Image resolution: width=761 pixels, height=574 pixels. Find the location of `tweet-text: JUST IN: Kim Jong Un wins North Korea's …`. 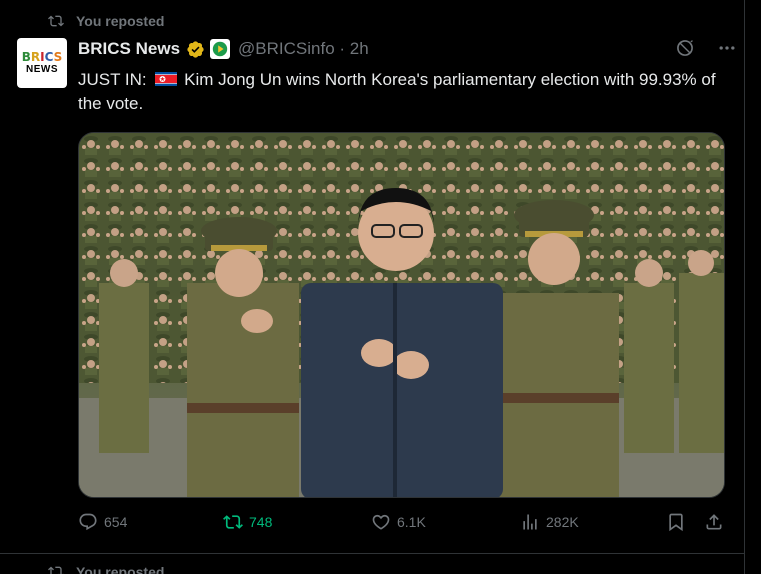

tweet-text: JUST IN: Kim Jong Un wins North Korea's … is located at coordinates (403, 92).